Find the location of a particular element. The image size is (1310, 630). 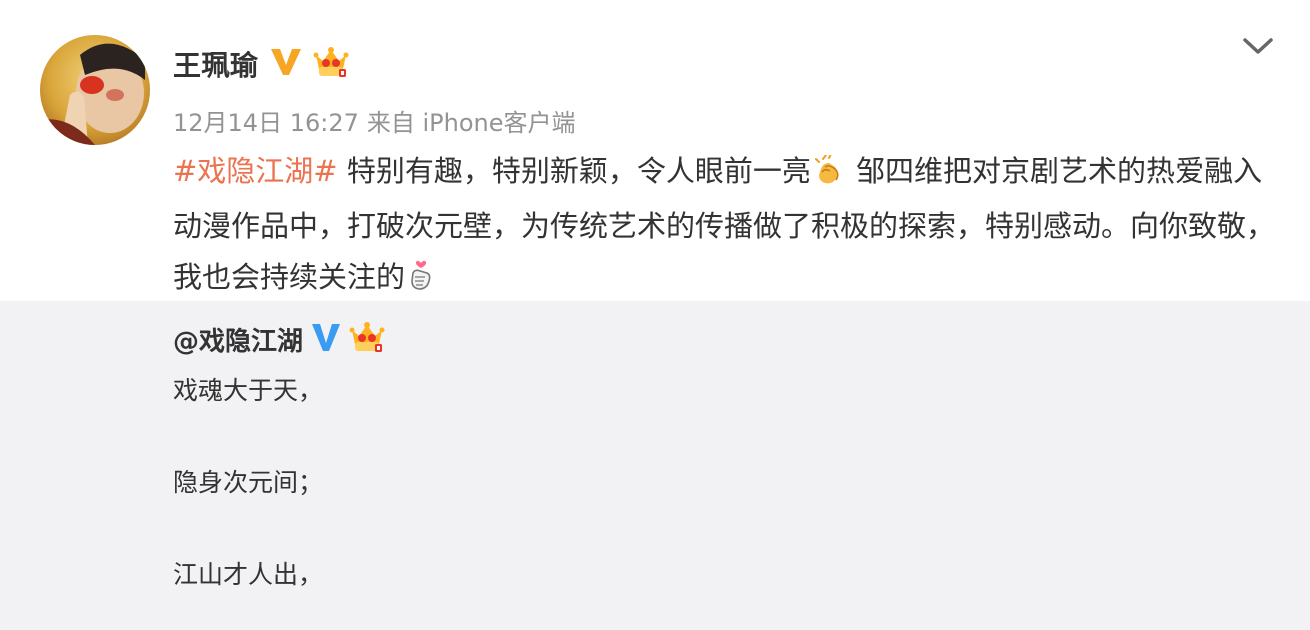

topic-link: #戏隐江湖# is located at coordinates (255, 171).